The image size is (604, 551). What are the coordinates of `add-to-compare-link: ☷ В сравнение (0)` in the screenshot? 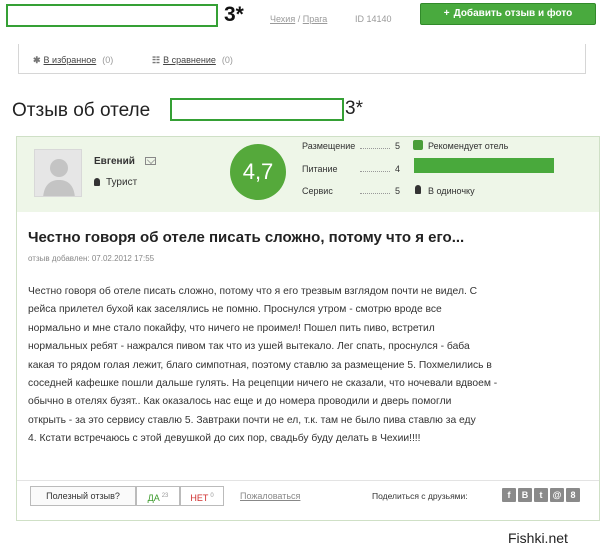 It's located at (192, 60).